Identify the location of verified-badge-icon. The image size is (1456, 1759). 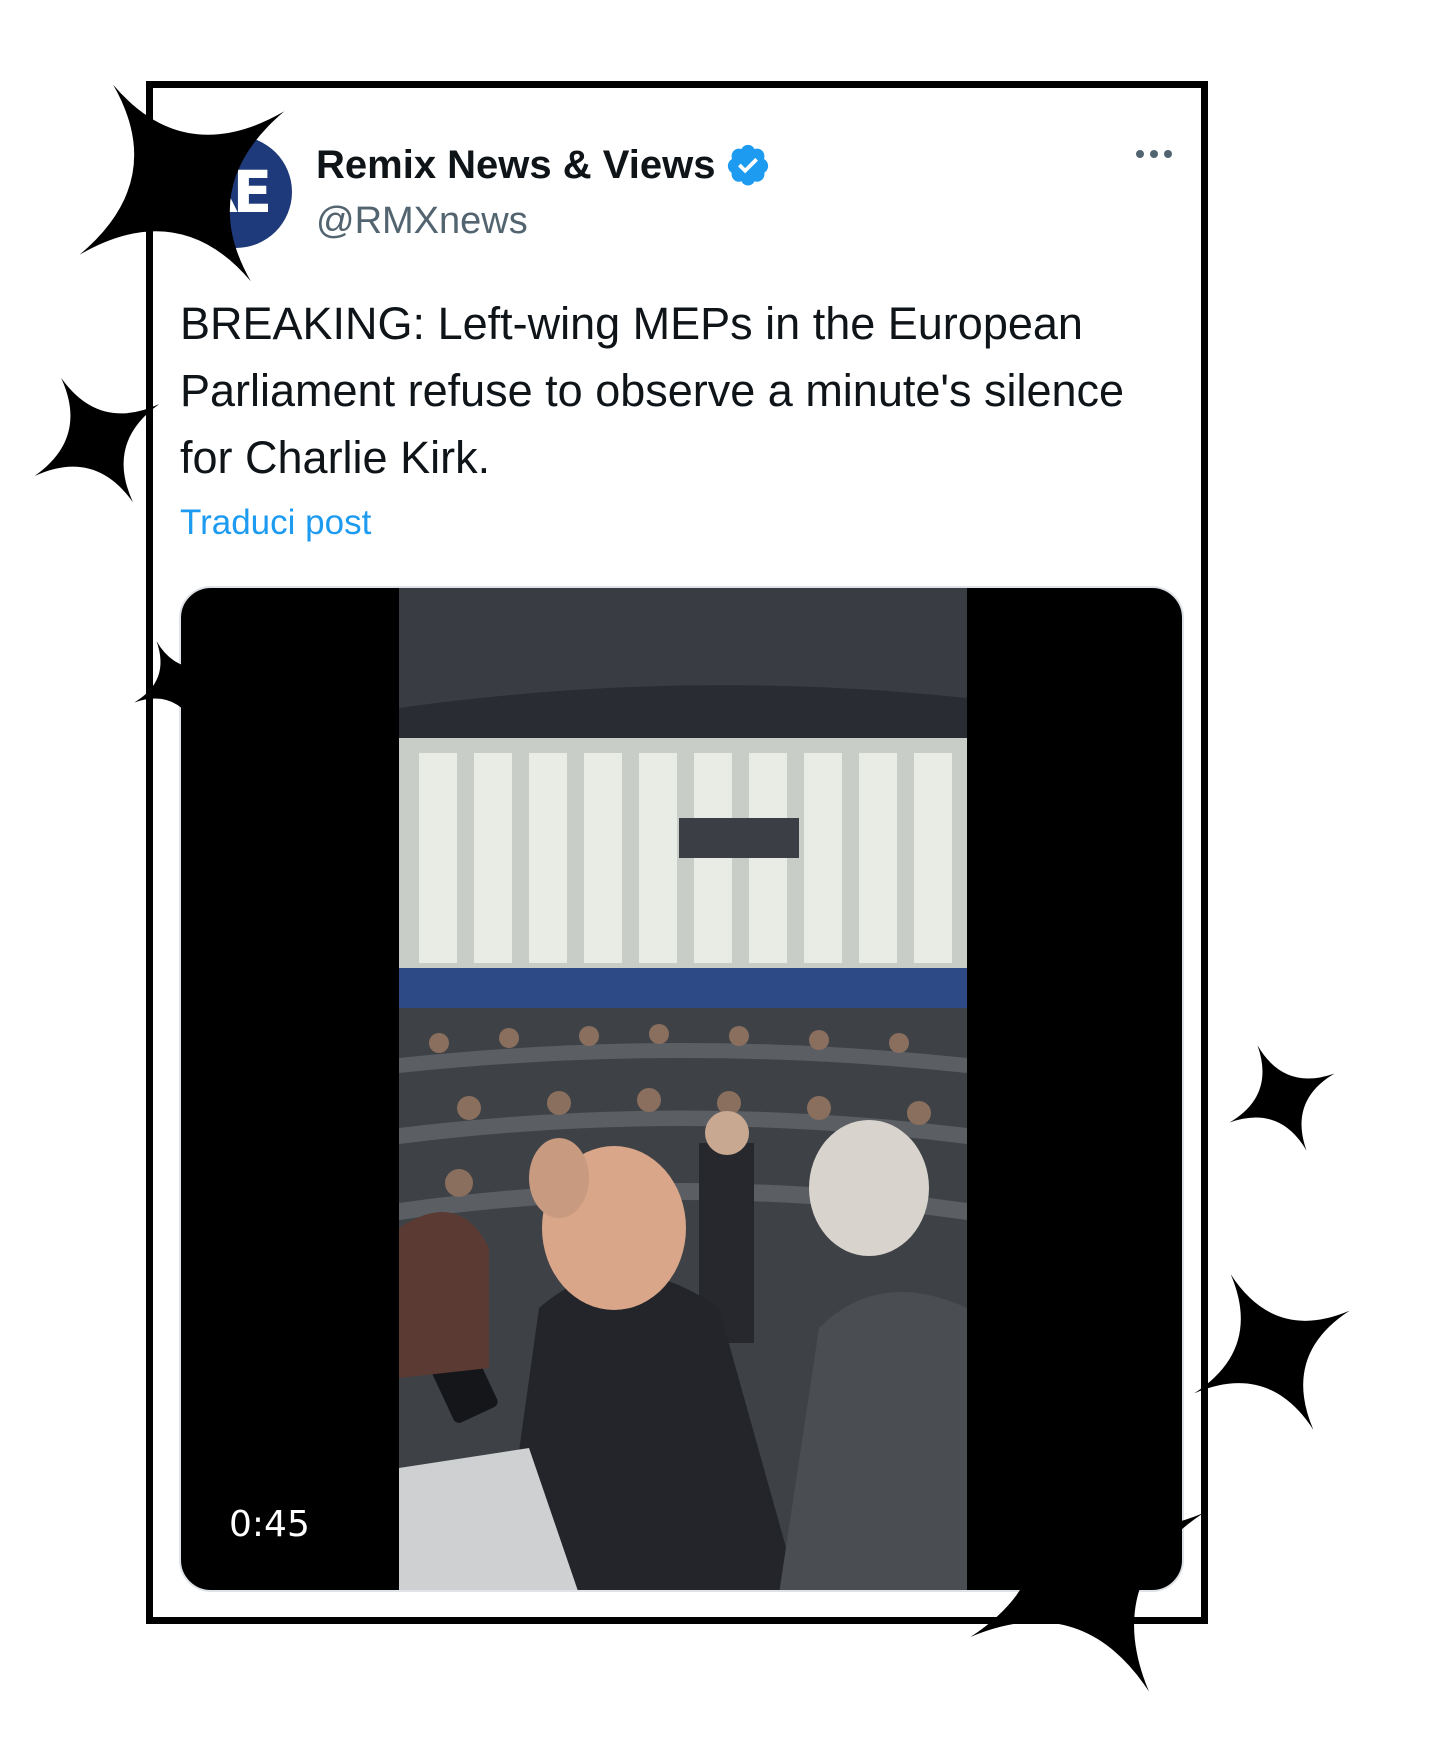
(748, 165).